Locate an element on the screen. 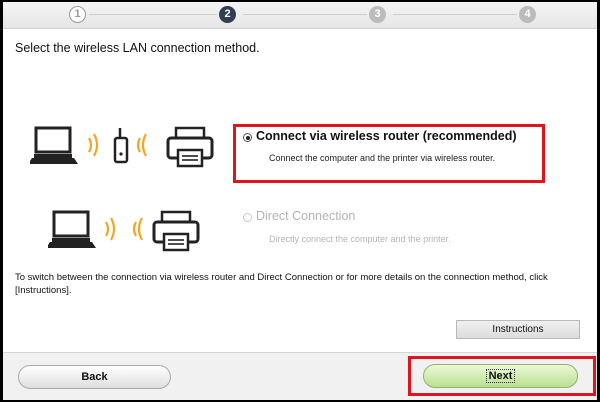  direct-connection-radio is located at coordinates (247, 217).